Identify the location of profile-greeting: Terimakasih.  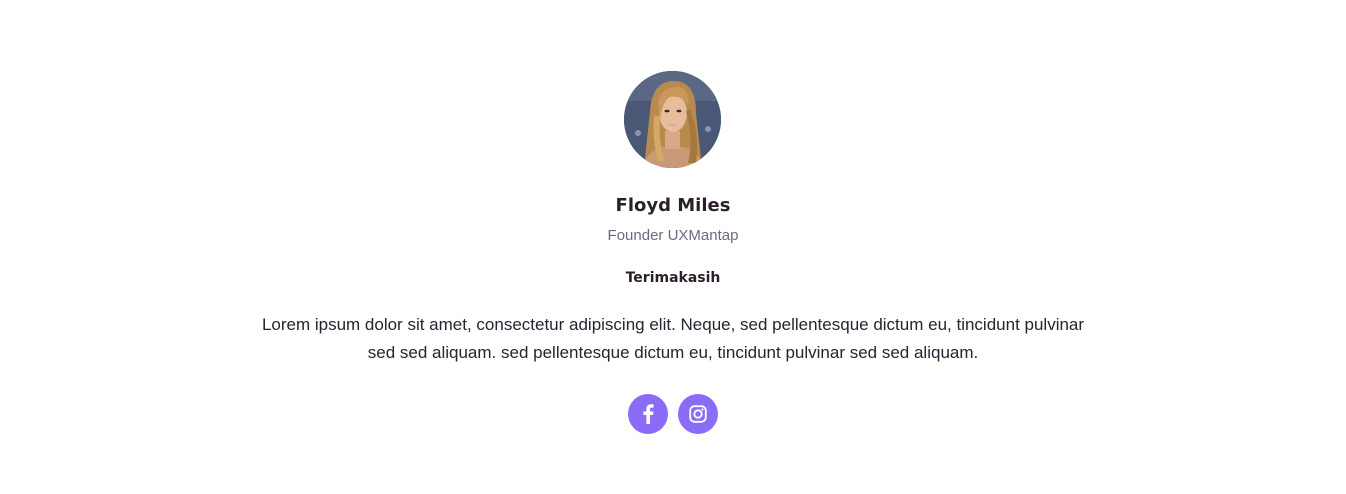
(673, 278).